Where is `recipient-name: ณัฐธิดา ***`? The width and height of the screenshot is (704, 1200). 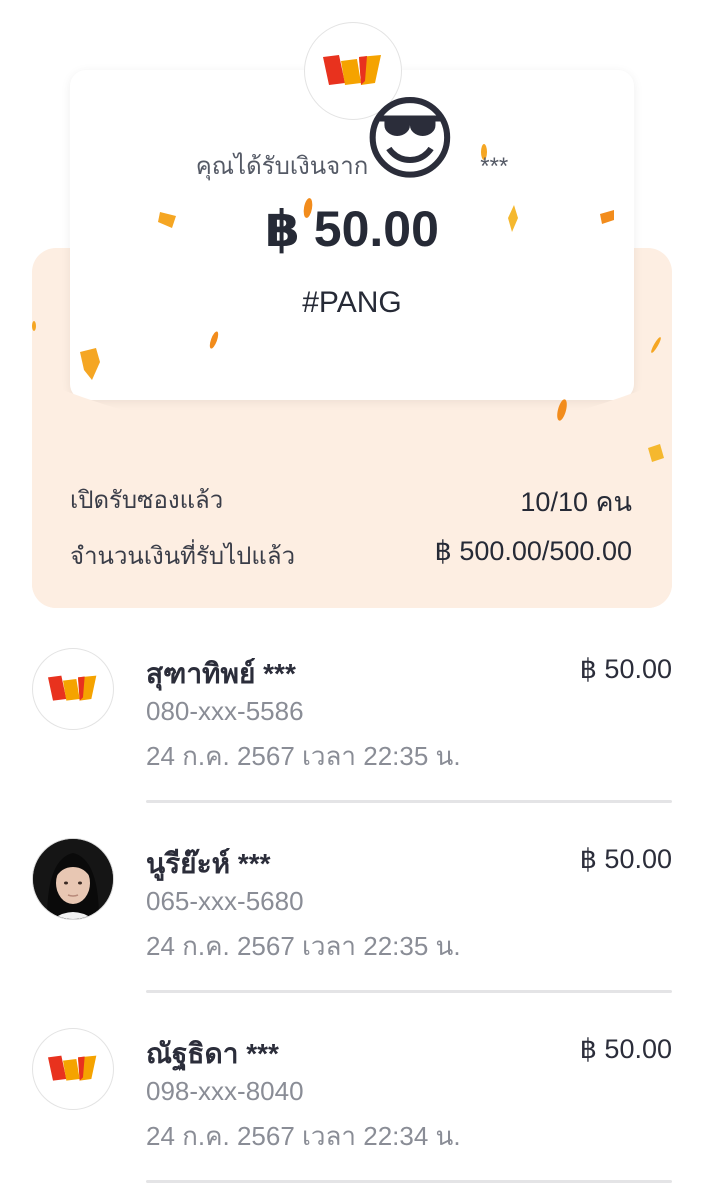 recipient-name: ณัฐธิดา *** is located at coordinates (212, 1053).